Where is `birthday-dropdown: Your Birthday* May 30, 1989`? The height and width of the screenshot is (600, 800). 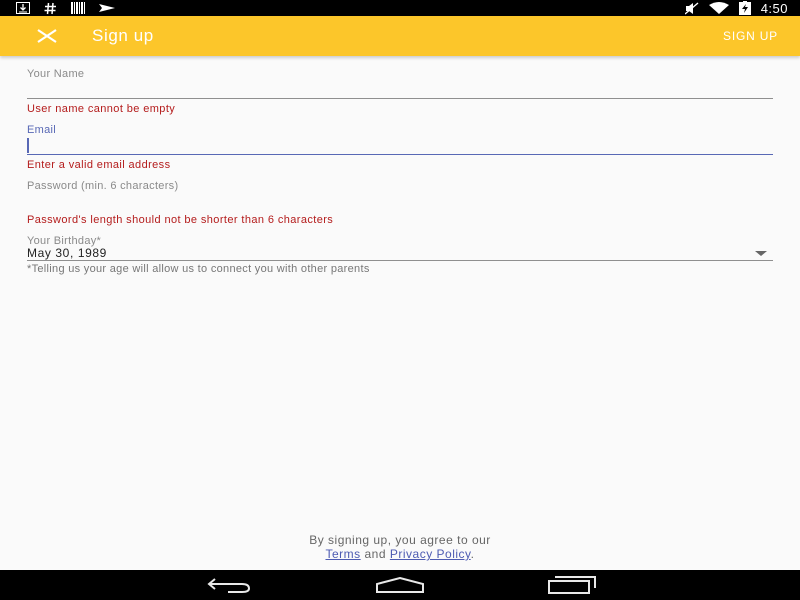
birthday-dropdown: Your Birthday* May 30, 1989 is located at coordinates (400, 248).